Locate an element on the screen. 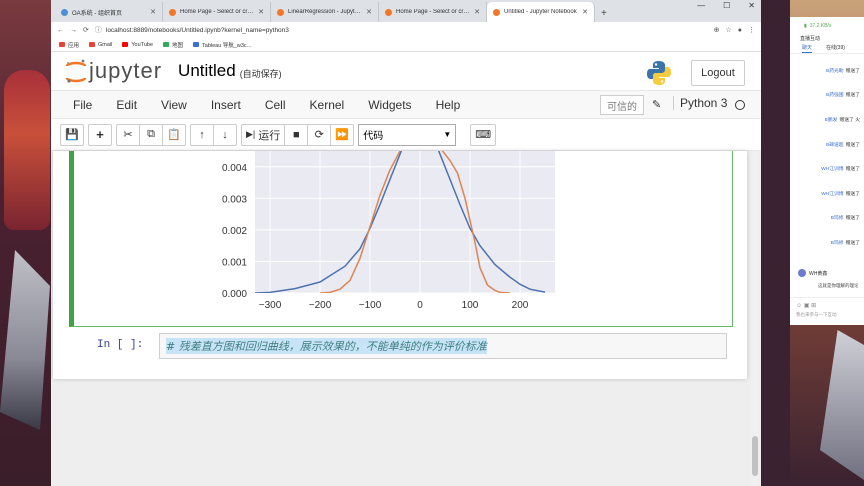  menu-dots-icon: ⋮ is located at coordinates (751, 30).